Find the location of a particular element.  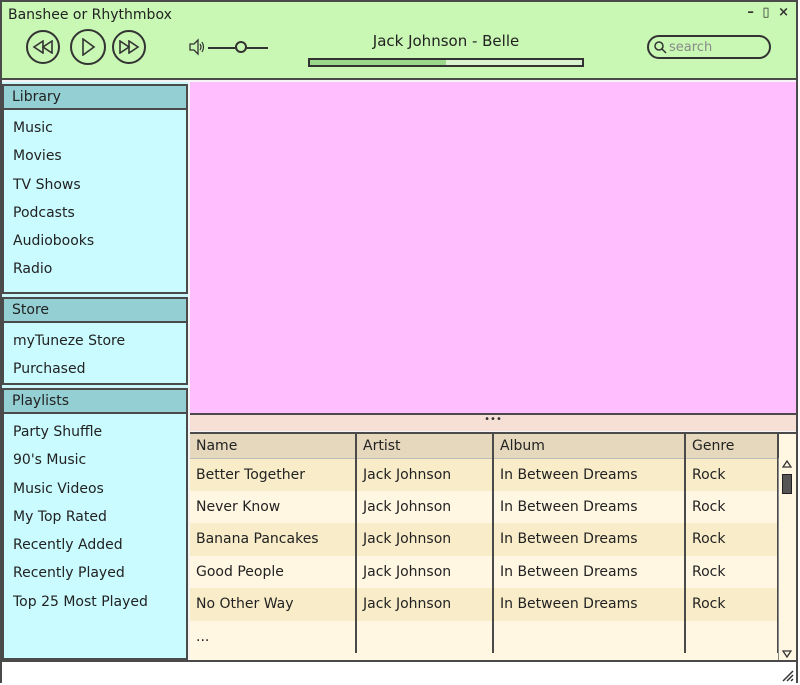

sidebar-item-party-shuffle: Party Shuffle is located at coordinates (95, 432).